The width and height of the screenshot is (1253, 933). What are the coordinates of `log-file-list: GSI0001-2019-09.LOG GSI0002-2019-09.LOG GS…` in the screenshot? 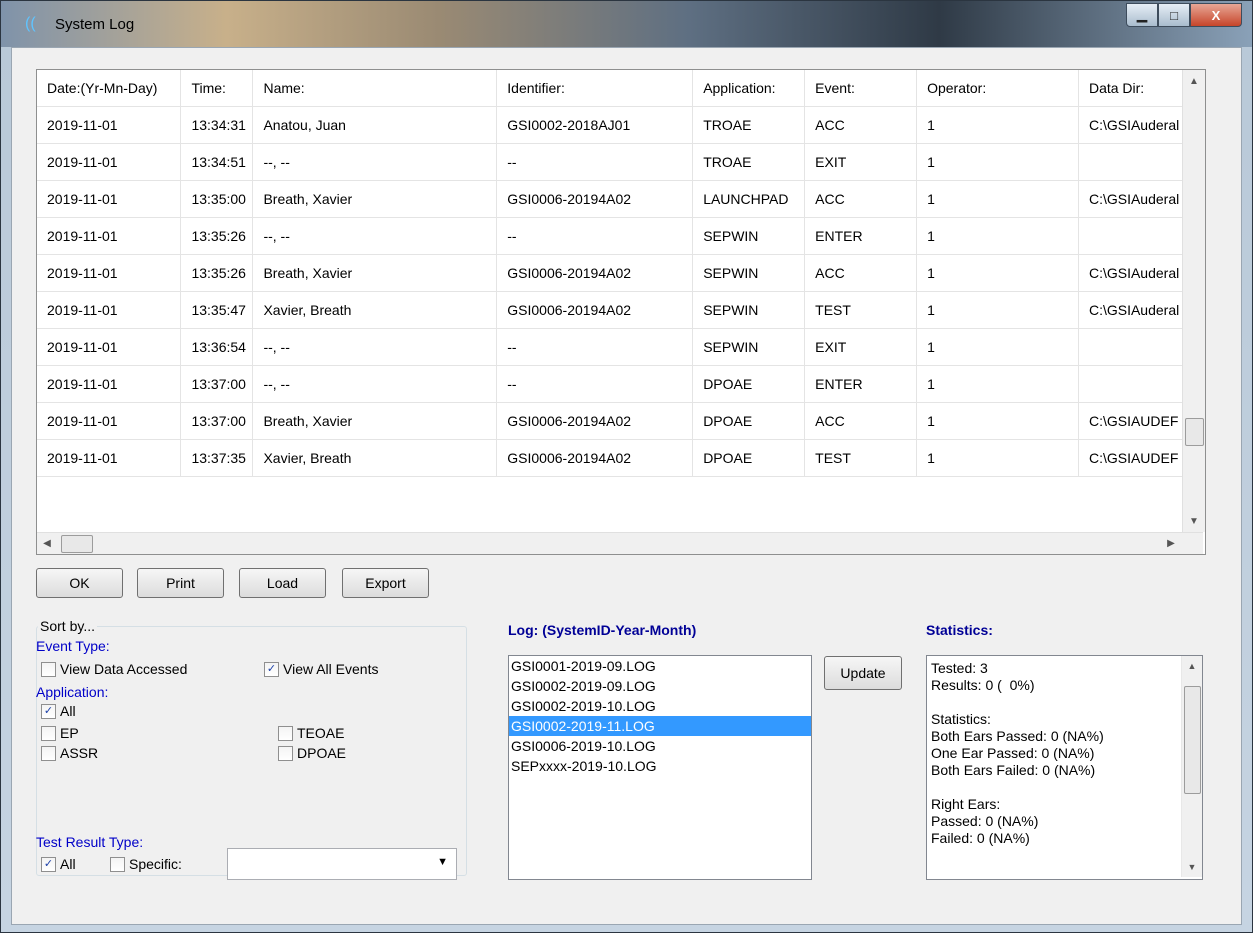 It's located at (660, 767).